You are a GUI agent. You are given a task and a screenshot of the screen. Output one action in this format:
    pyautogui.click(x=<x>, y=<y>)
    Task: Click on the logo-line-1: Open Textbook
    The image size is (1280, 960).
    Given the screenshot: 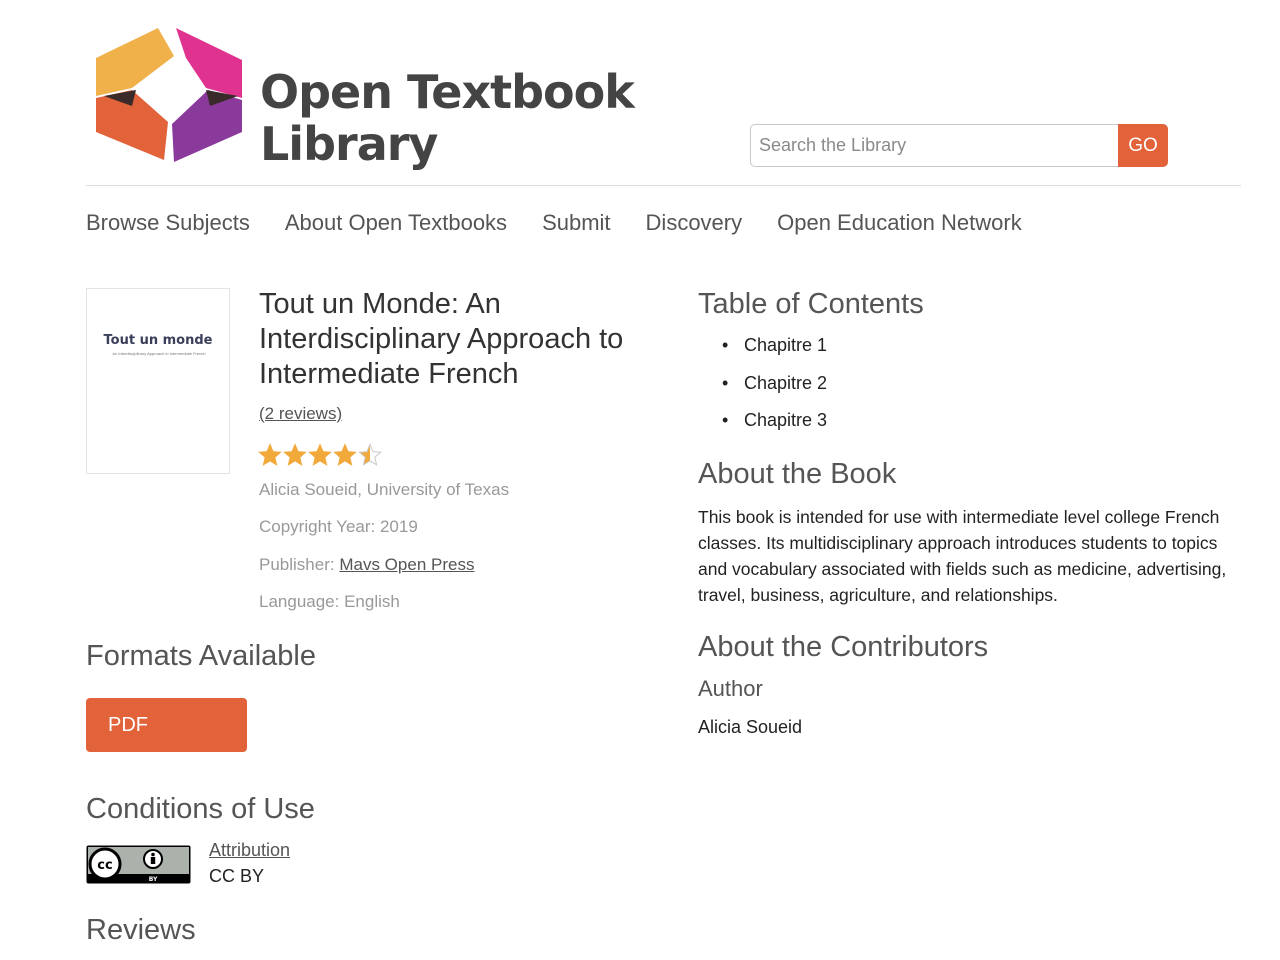 What is the action you would take?
    pyautogui.click(x=447, y=92)
    